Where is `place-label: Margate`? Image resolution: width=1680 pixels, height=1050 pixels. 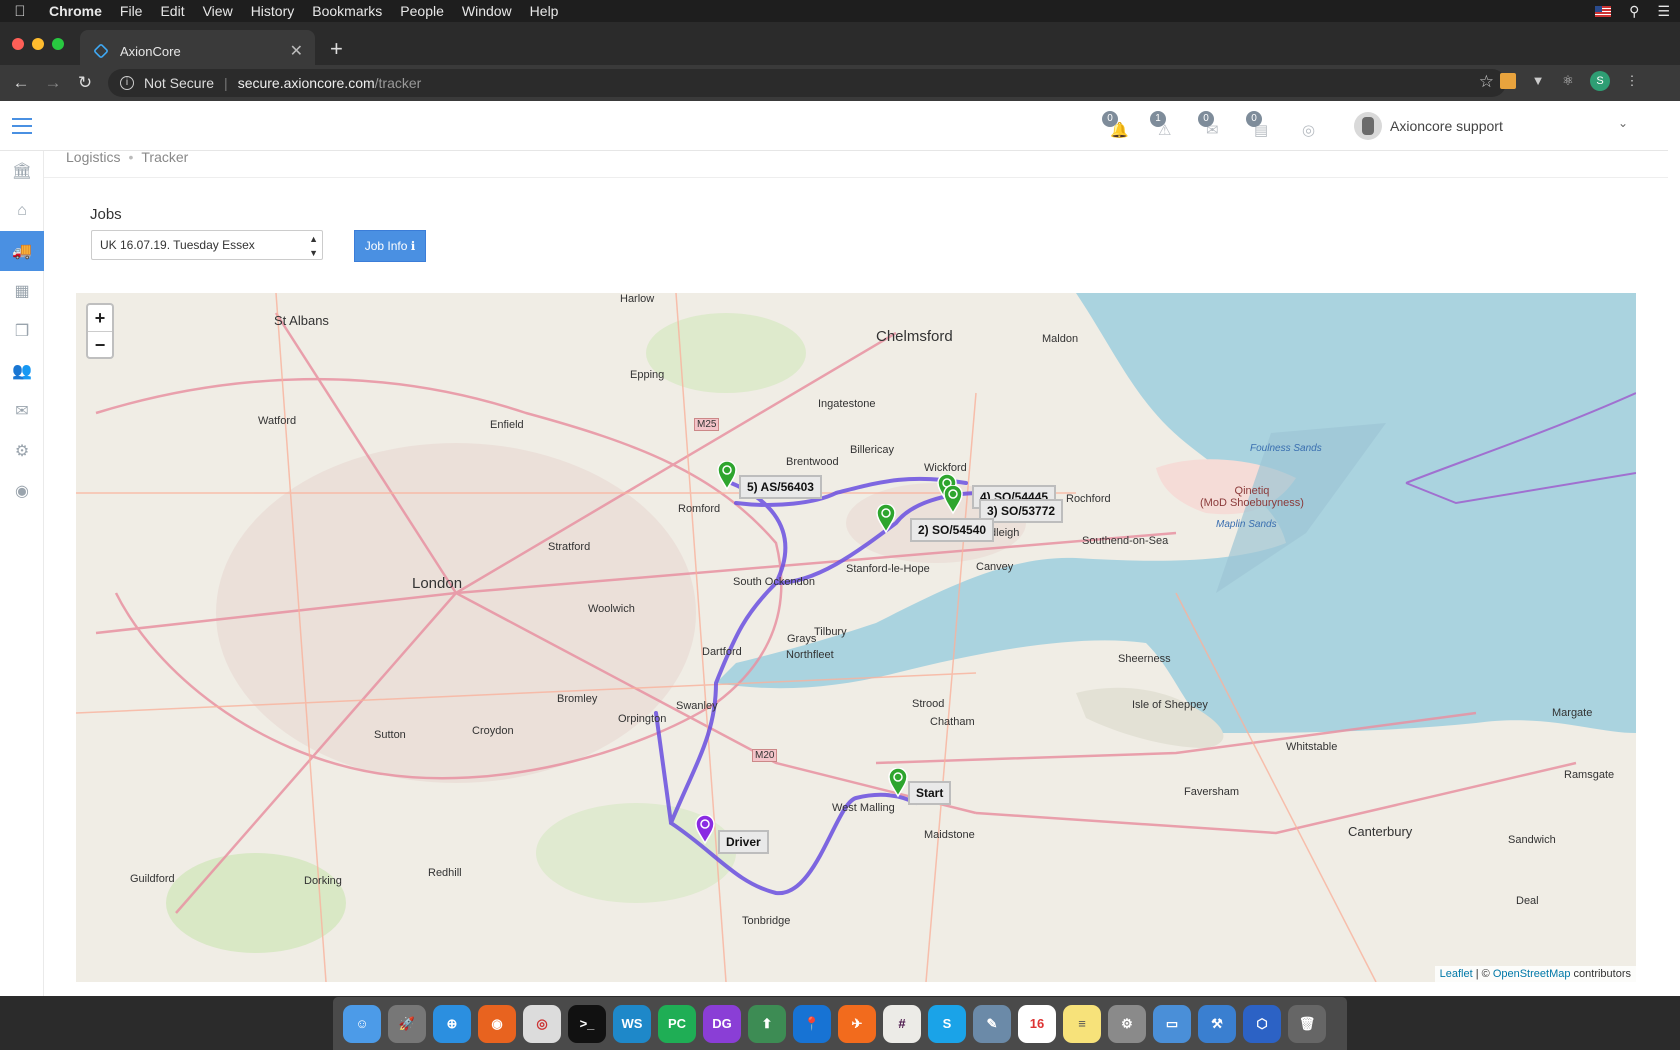 place-label: Margate is located at coordinates (1572, 713).